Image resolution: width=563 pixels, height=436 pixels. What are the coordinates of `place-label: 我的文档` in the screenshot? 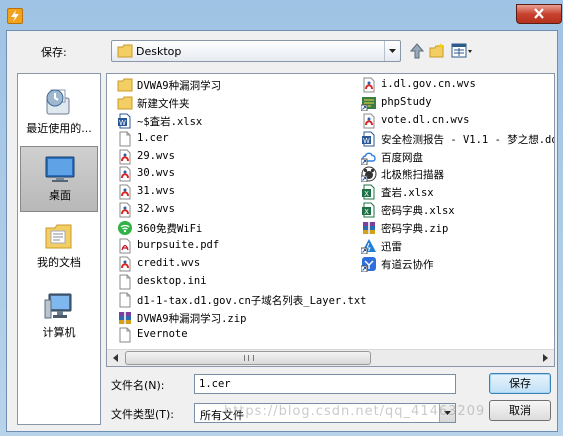 It's located at (59, 262).